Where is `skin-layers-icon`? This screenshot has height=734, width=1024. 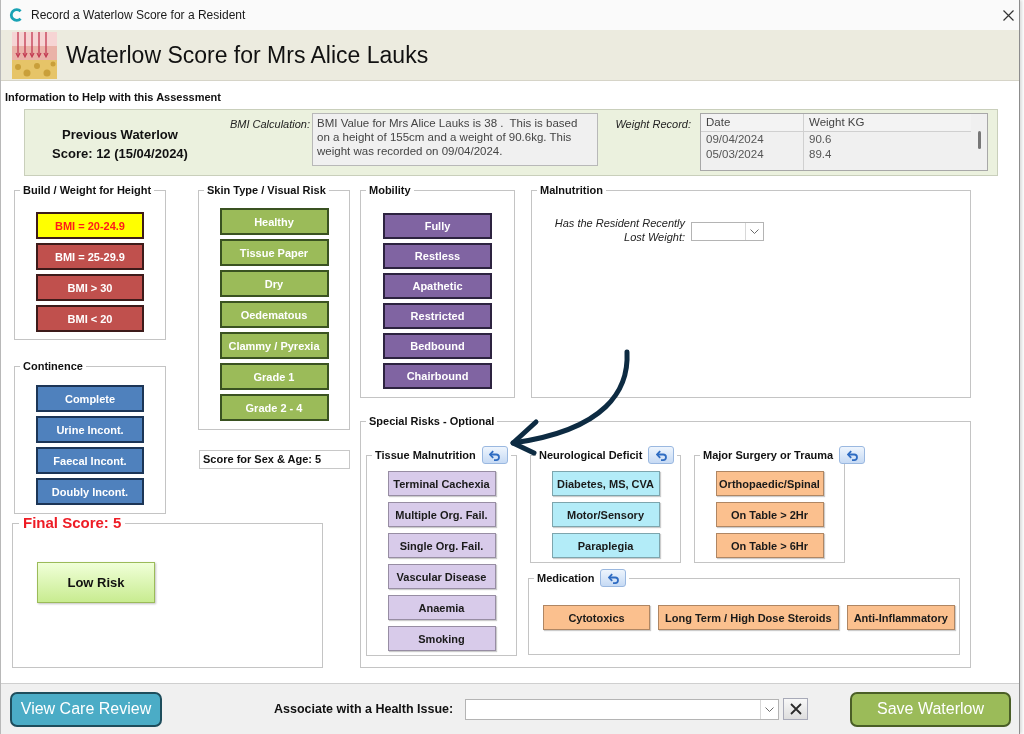
skin-layers-icon is located at coordinates (34, 55).